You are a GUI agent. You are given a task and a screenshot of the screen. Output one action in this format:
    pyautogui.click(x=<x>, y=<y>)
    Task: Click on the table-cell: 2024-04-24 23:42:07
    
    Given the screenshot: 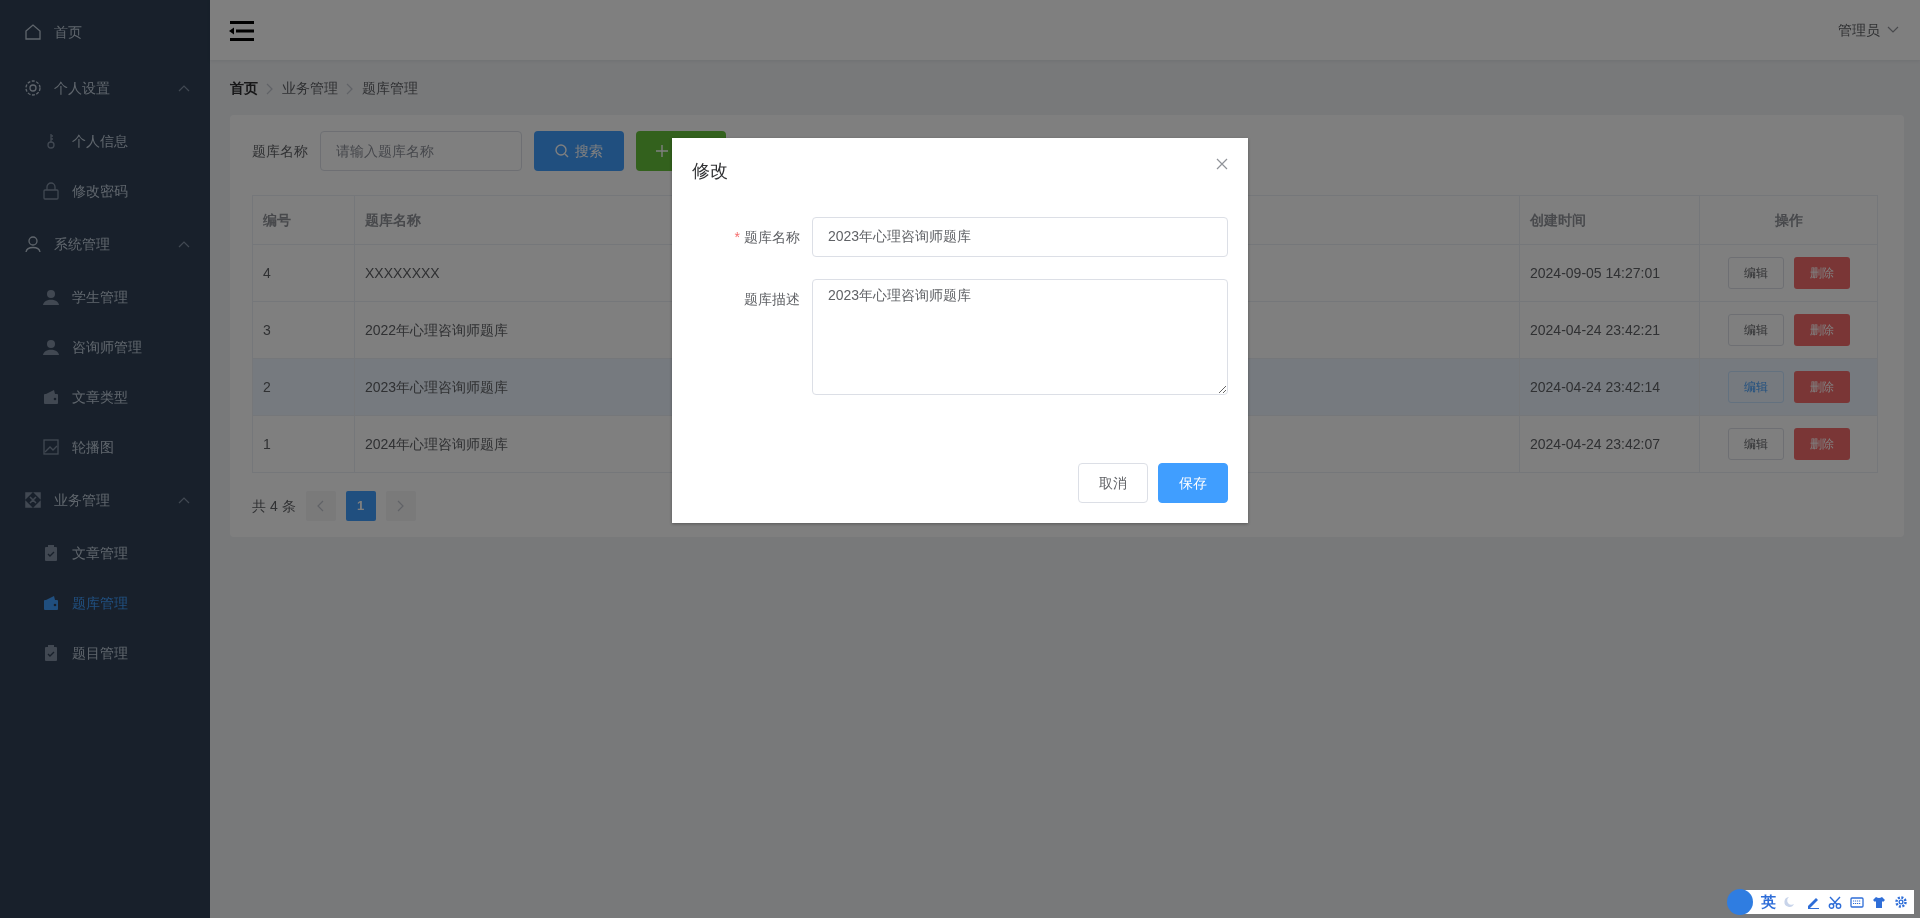 What is the action you would take?
    pyautogui.click(x=1609, y=444)
    